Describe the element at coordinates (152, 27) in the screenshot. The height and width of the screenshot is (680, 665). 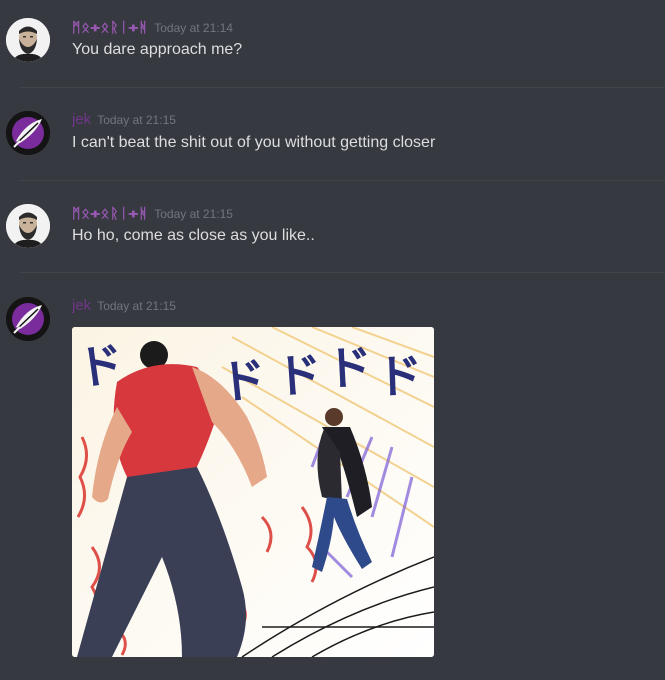
I see `message-header: ᛗᛟᚐᛟᚱᛁᚐᚻ Today at 21:14` at that location.